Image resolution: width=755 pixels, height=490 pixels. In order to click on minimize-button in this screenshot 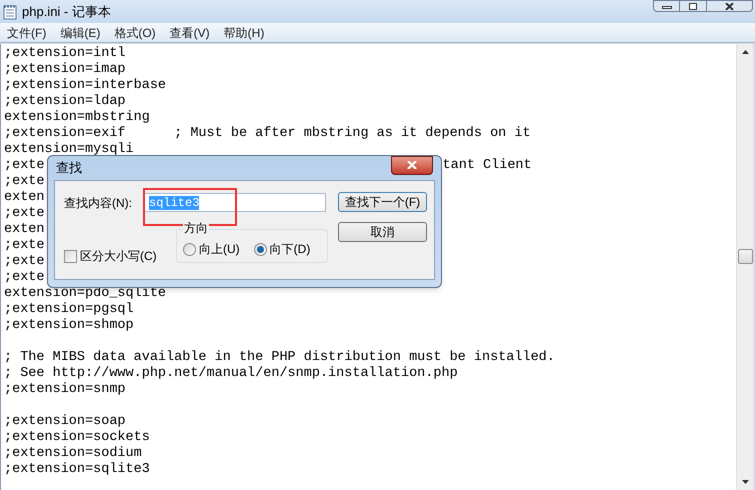, I will do `click(666, 6)`.